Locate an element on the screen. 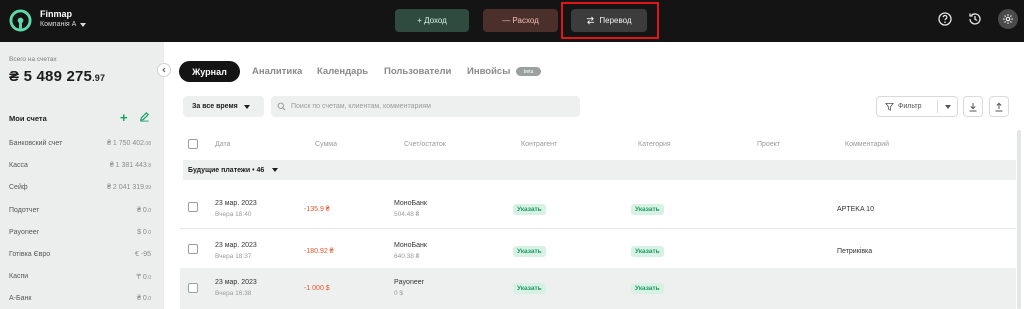  row-account: Payoneer is located at coordinates (409, 282).